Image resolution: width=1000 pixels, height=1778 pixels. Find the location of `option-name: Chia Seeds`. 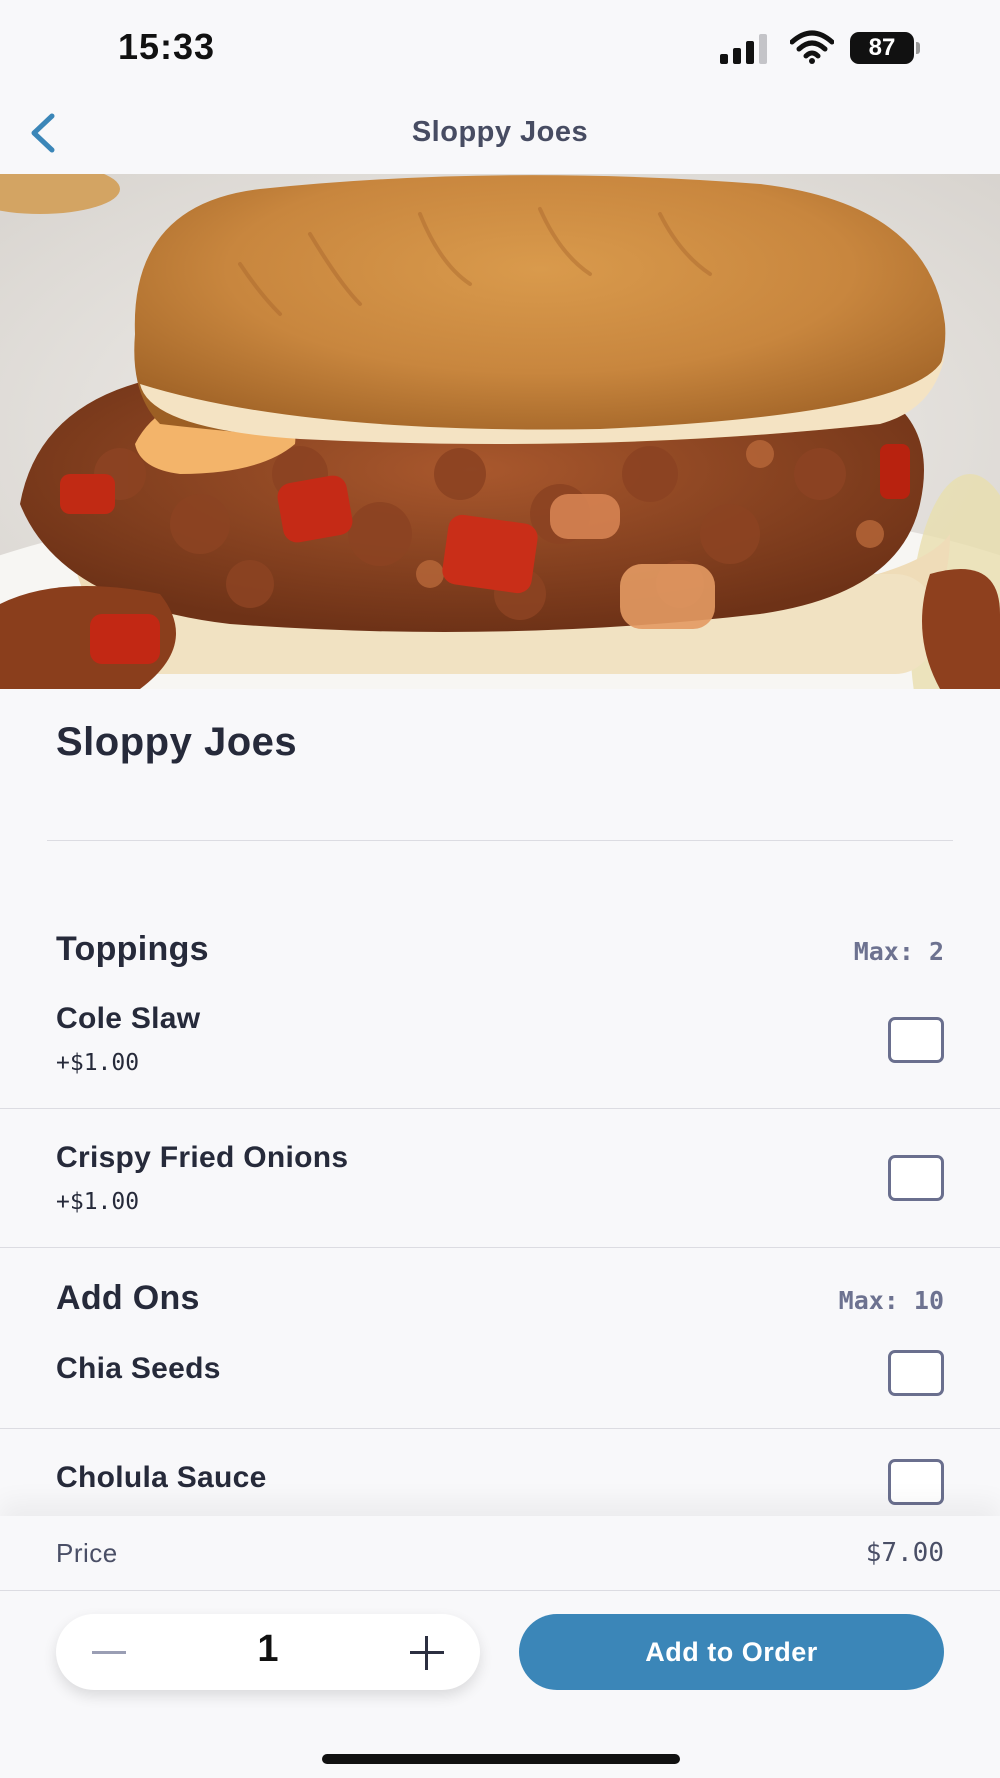

option-name: Chia Seeds is located at coordinates (138, 1368).